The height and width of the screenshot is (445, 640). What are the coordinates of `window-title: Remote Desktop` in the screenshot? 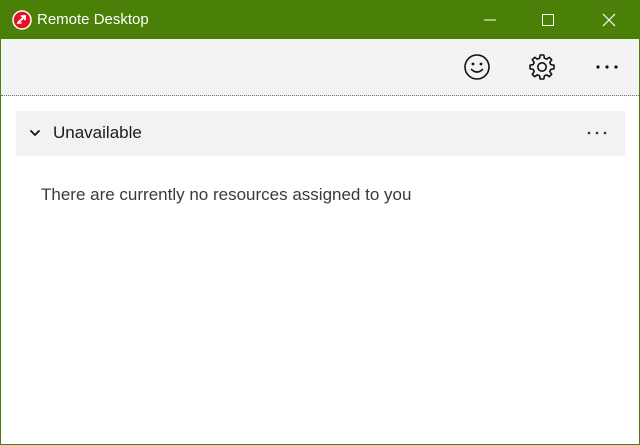 It's located at (93, 19).